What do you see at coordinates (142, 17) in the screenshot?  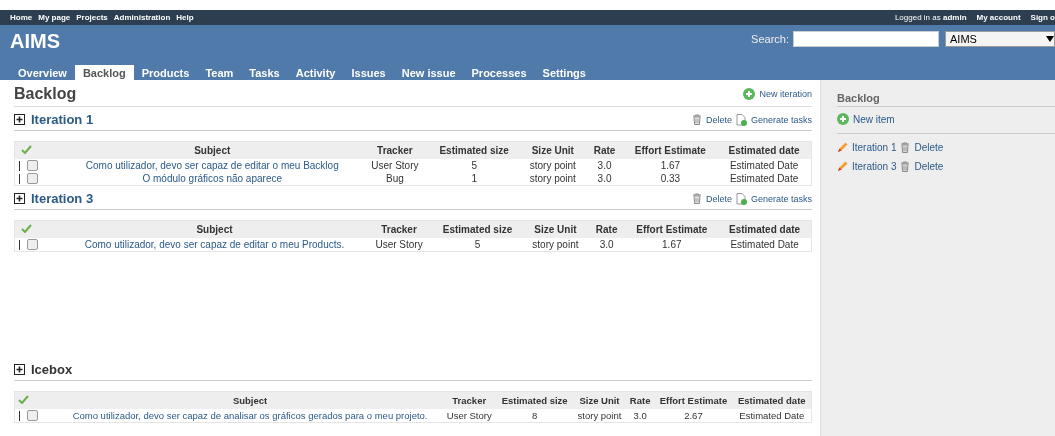 I see `top-menu-link: Administration` at bounding box center [142, 17].